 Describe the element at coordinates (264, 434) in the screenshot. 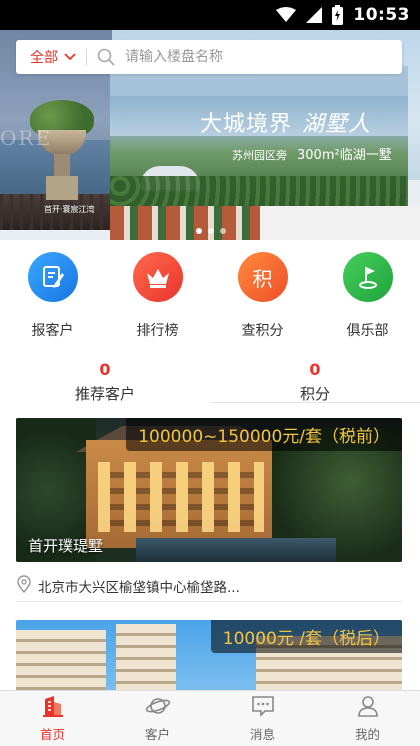

I see `listing-price-badge: 100000~150000元/套（税前）` at that location.